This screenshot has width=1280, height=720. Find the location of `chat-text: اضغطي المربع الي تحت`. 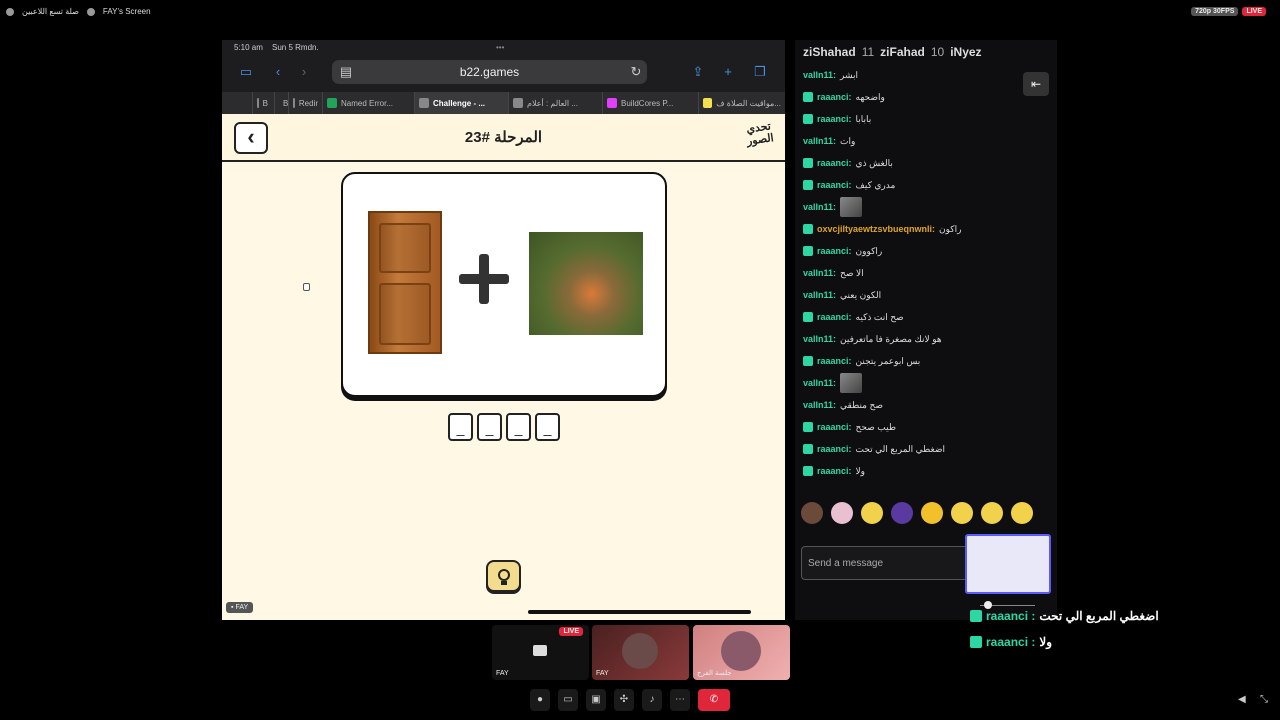

chat-text: اضغطي المربع الي تحت is located at coordinates (900, 448).